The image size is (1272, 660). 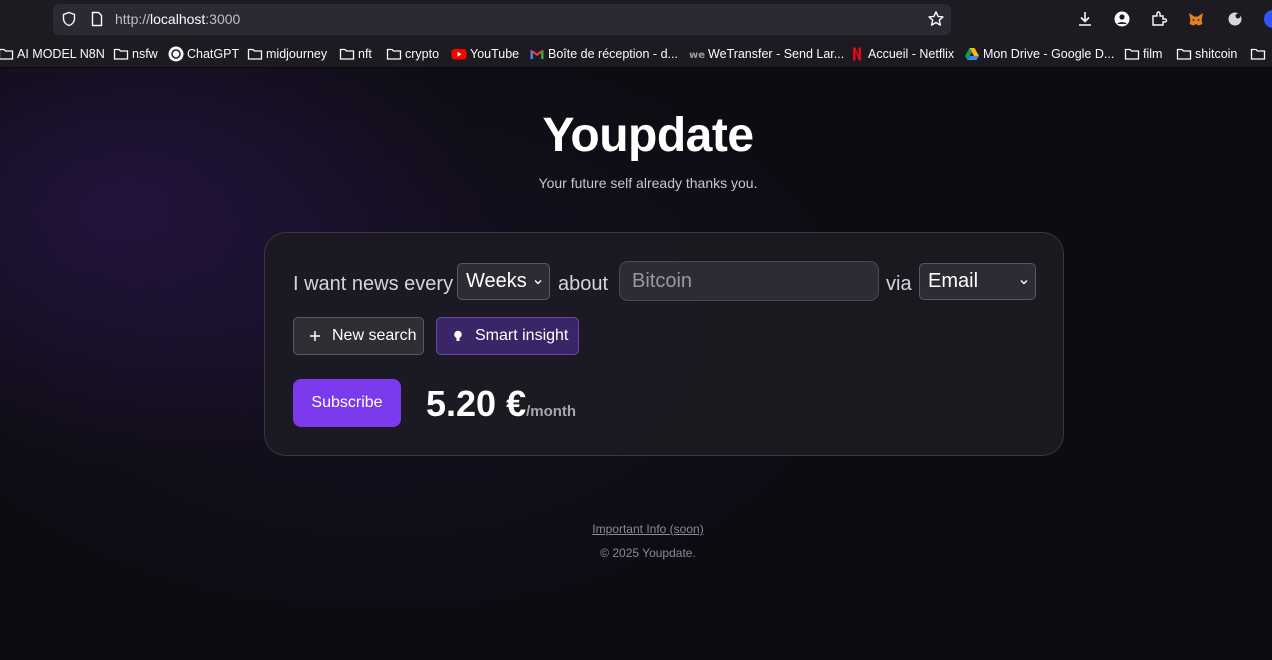 I want to click on frequency-value: Weeks, so click(x=496, y=281).